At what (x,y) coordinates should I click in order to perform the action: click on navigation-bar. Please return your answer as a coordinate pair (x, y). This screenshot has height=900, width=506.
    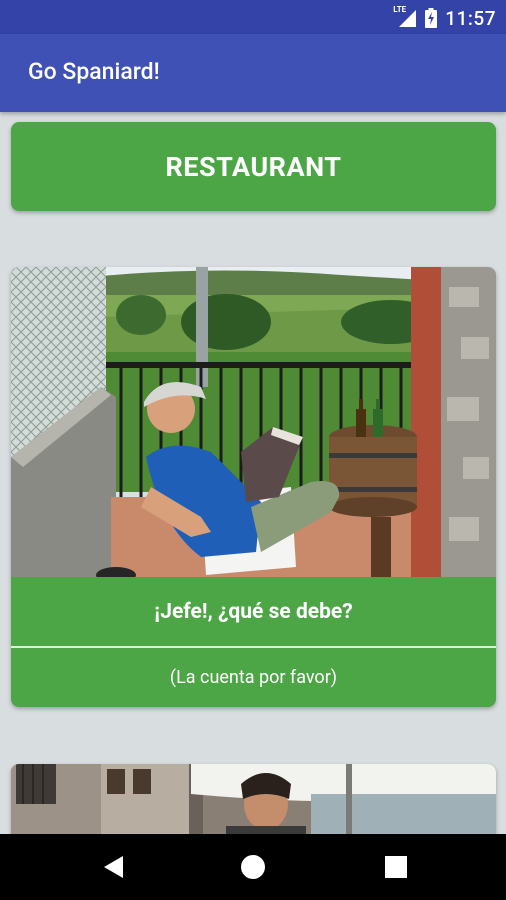
    Looking at the image, I should click on (253, 867).